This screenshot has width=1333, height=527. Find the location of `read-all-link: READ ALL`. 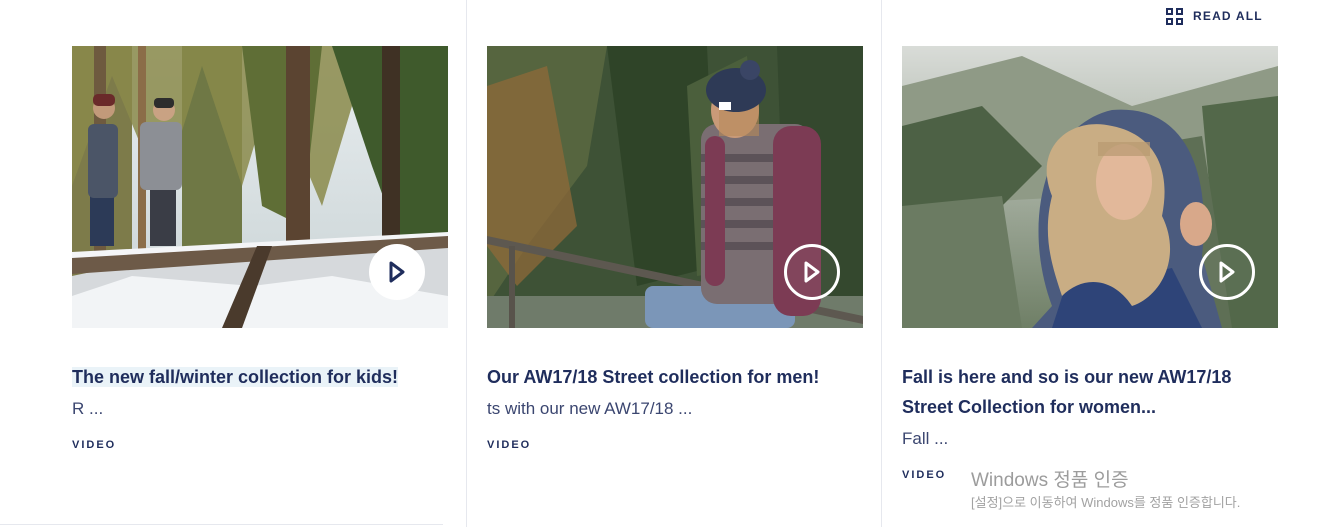

read-all-link: READ ALL is located at coordinates (1214, 16).